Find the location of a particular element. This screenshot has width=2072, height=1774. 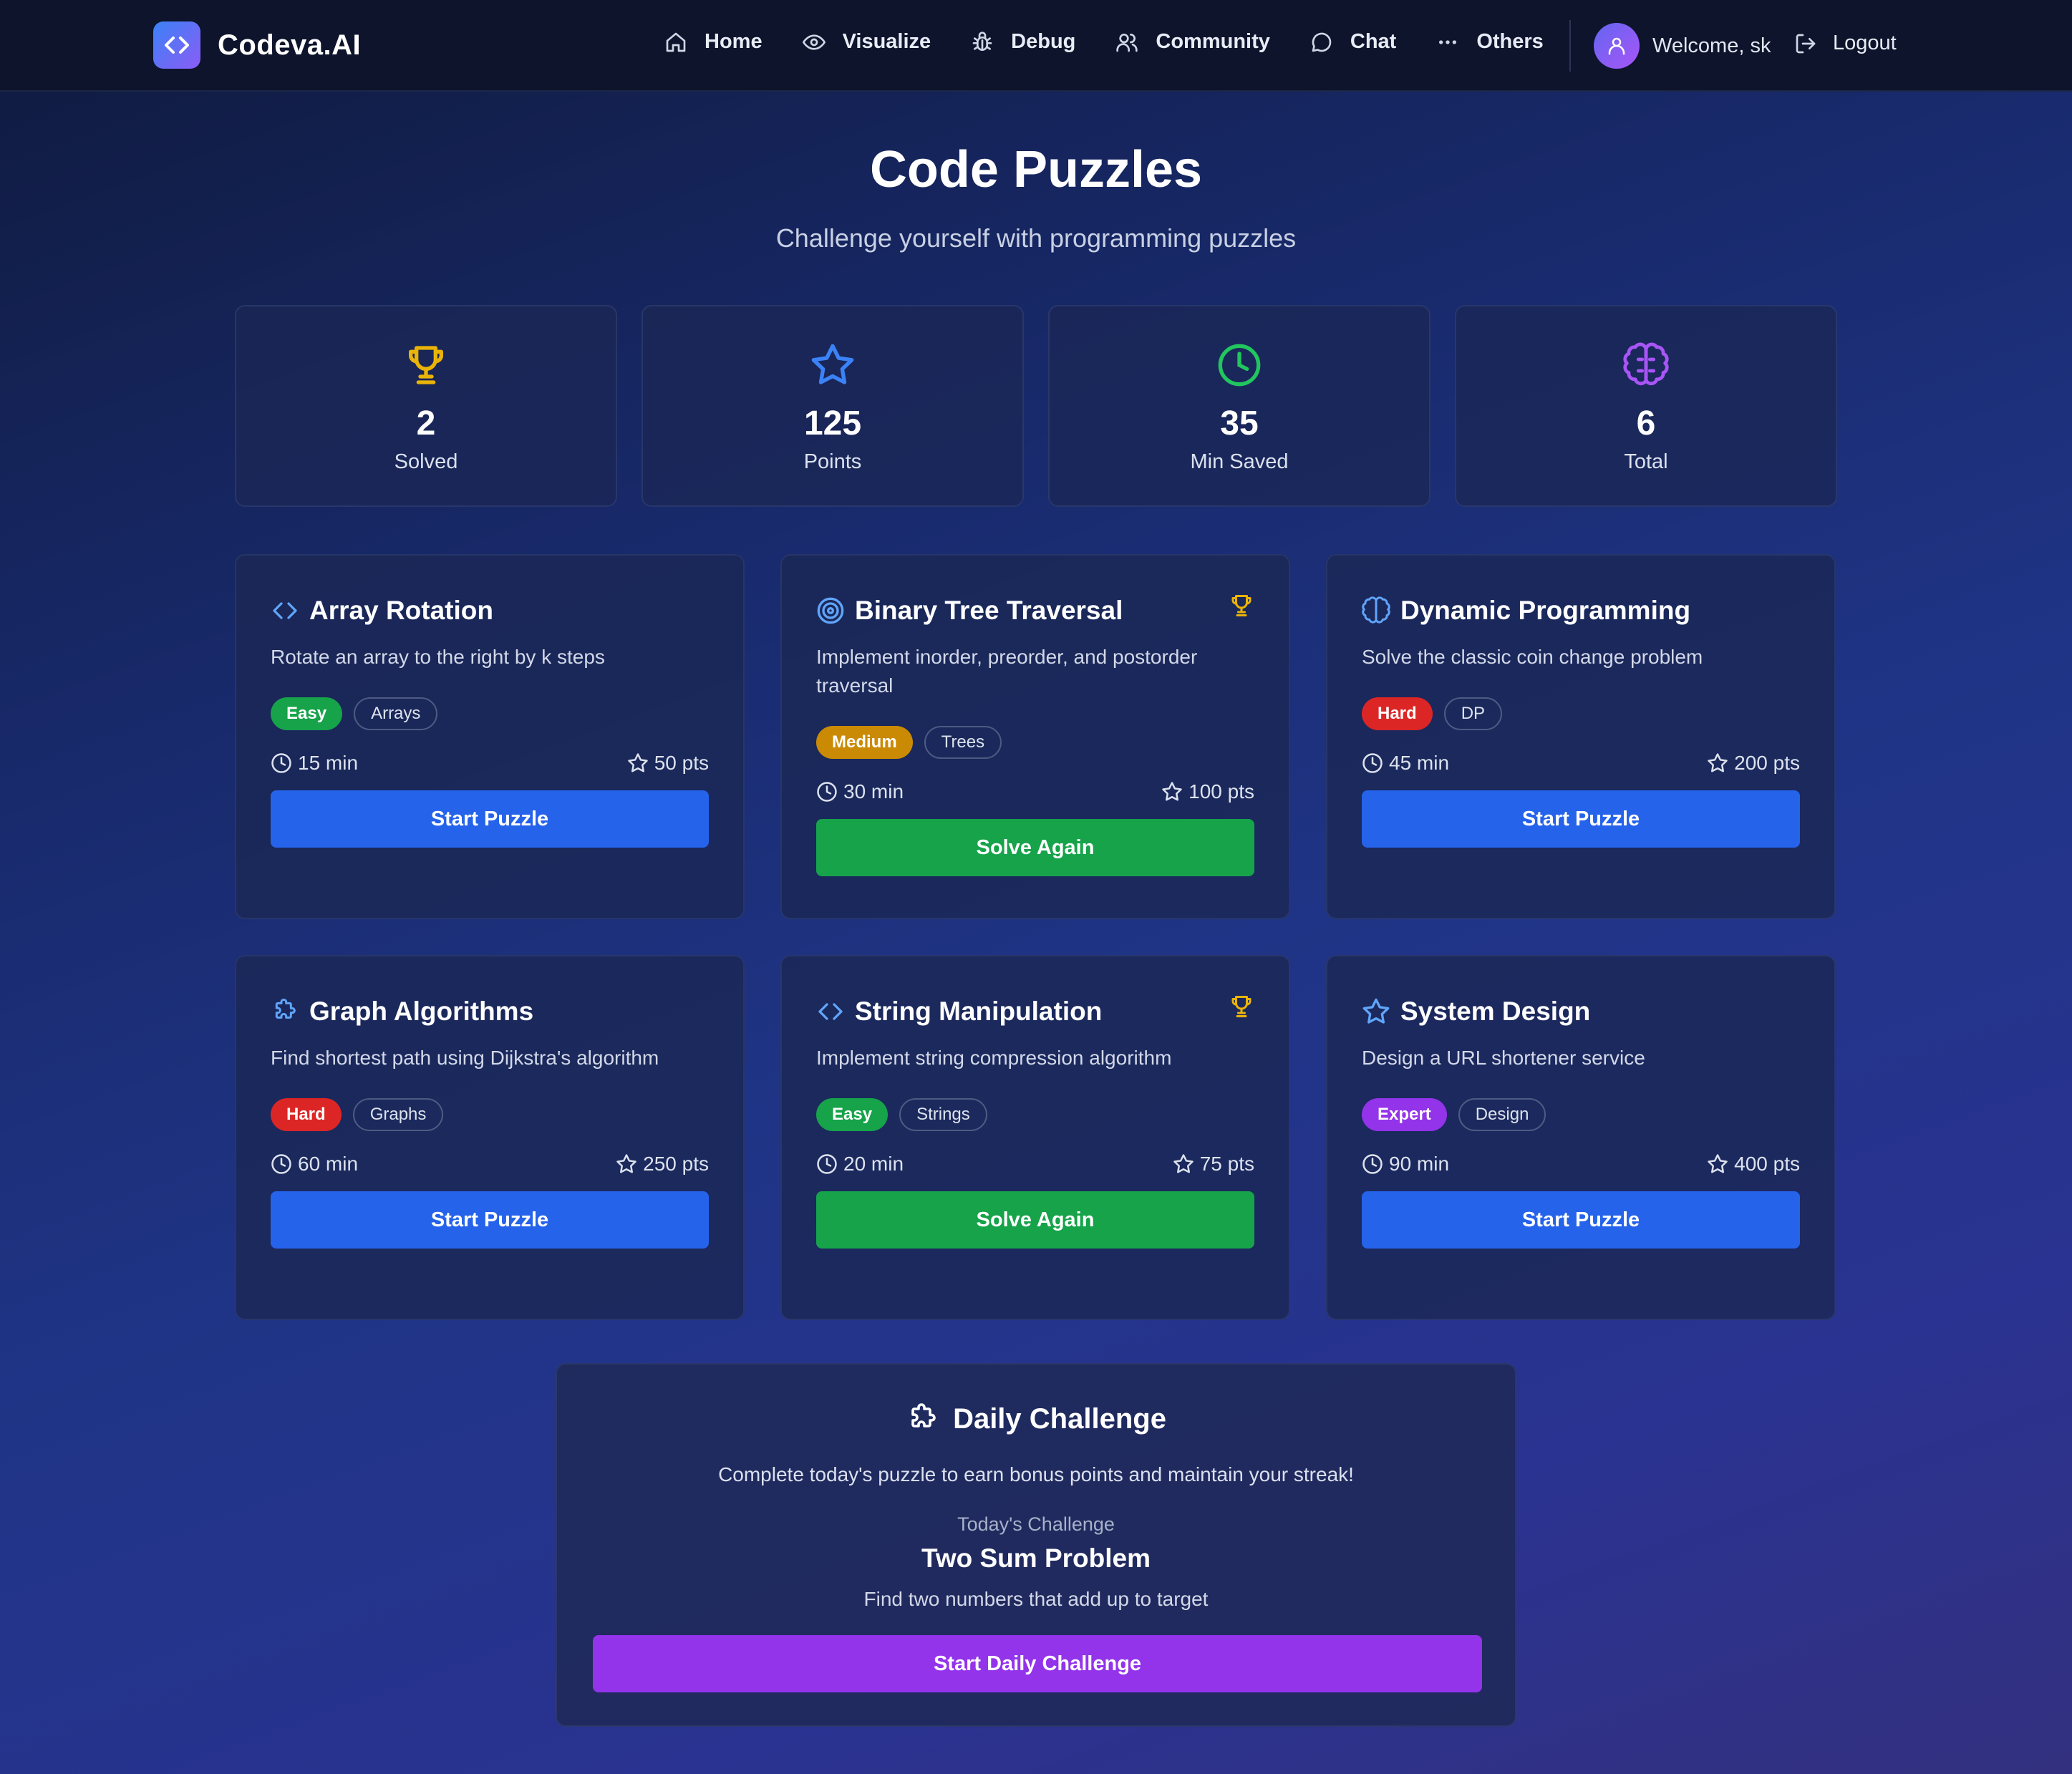

nav-item-others: Others is located at coordinates (1490, 42).